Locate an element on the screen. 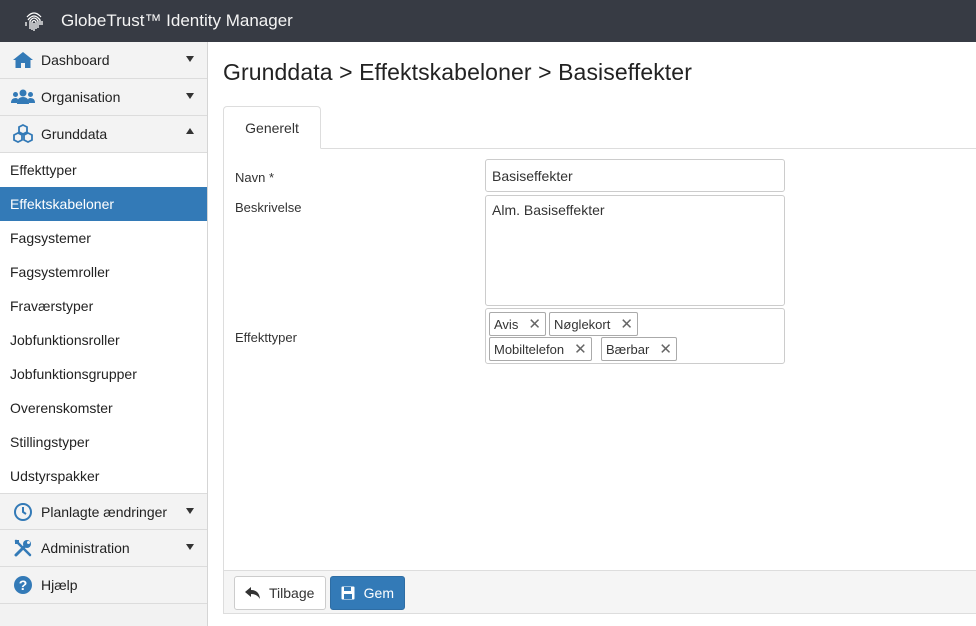 The height and width of the screenshot is (626, 976). sidebar-section-grunddata: Grunddata is located at coordinates (103, 134).